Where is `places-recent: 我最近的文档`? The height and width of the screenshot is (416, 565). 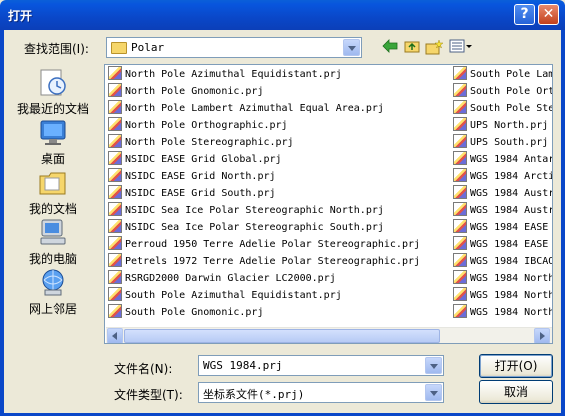
places-recent: 我最近的文档 is located at coordinates (53, 92).